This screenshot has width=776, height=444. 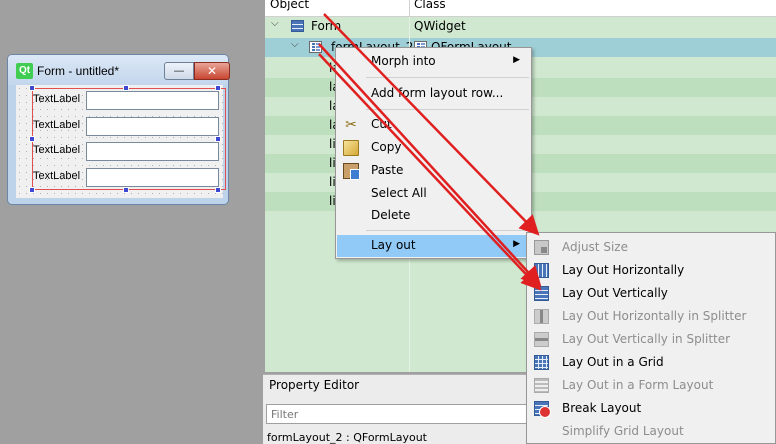 What do you see at coordinates (613, 362) in the screenshot?
I see `menu-item-label: Lay Out in a Grid` at bounding box center [613, 362].